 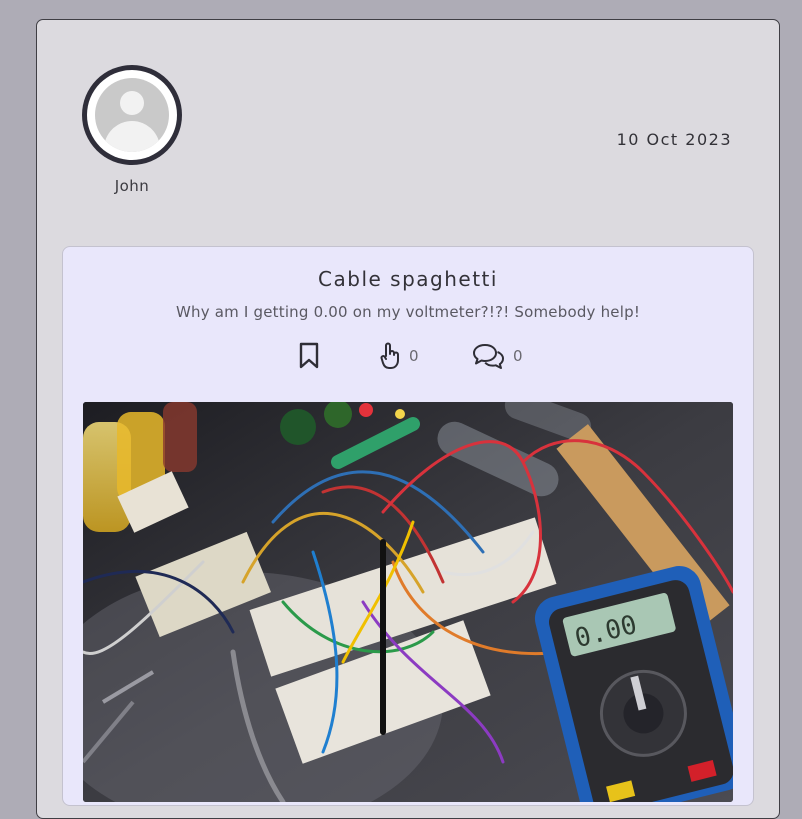 I want to click on pointing-hand-icon, so click(x=389, y=355).